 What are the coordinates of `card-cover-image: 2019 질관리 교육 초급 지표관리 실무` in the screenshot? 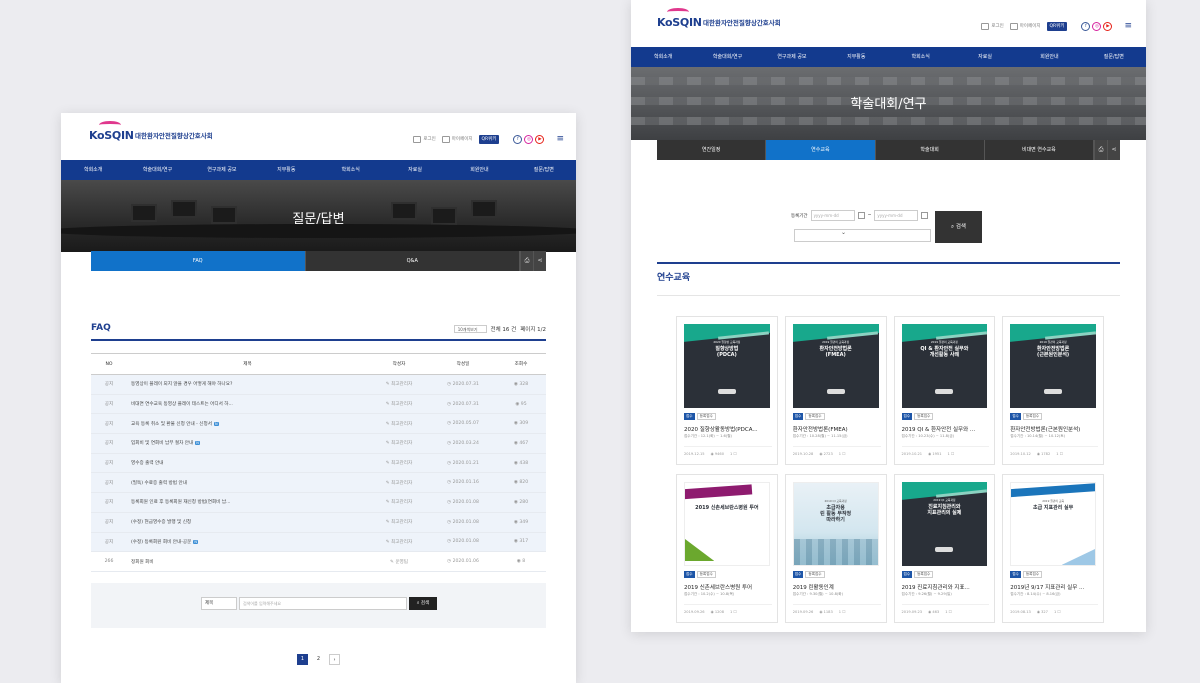 It's located at (1053, 524).